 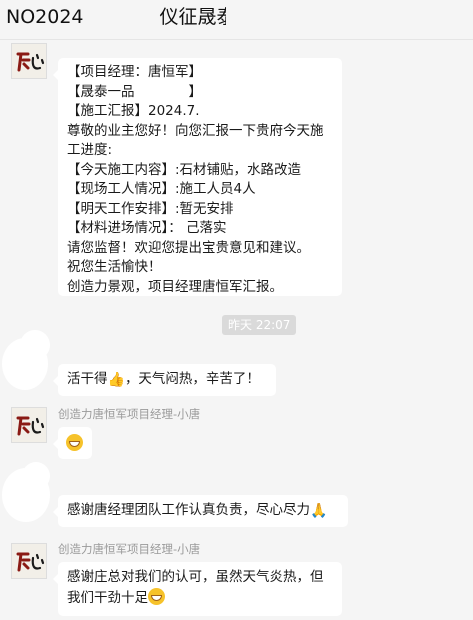 I want to click on message-line: 【今天施工内容】:石材铺贴，水路改造, so click(x=184, y=169).